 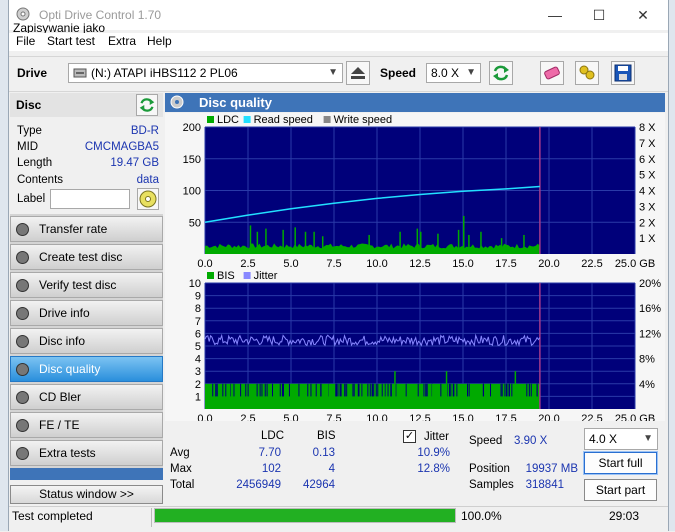 I want to click on nav-fe-te: FE / TE, so click(x=86, y=425).